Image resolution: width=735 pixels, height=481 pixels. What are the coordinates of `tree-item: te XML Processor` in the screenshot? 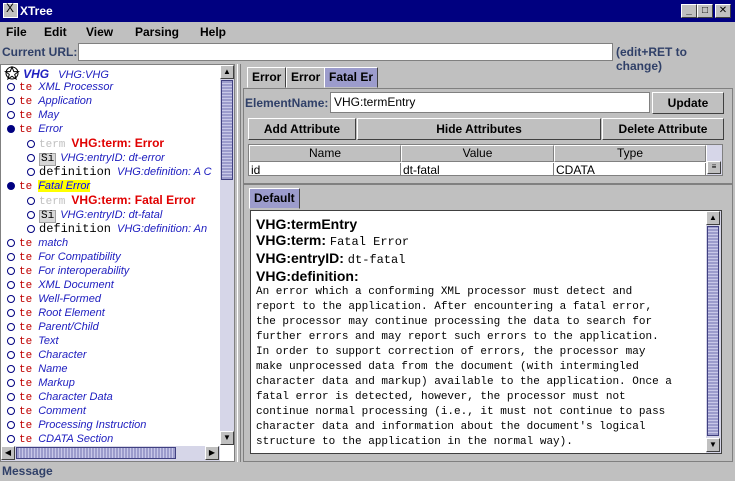 It's located at (60, 87).